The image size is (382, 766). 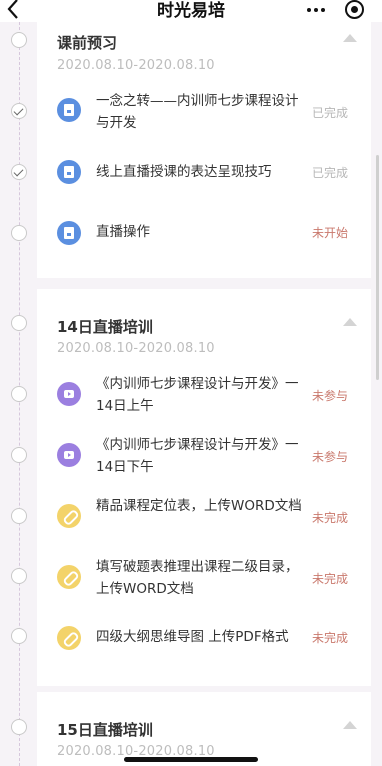 What do you see at coordinates (199, 506) in the screenshot?
I see `item-label: 精品课程定位表，上传WORD文档` at bounding box center [199, 506].